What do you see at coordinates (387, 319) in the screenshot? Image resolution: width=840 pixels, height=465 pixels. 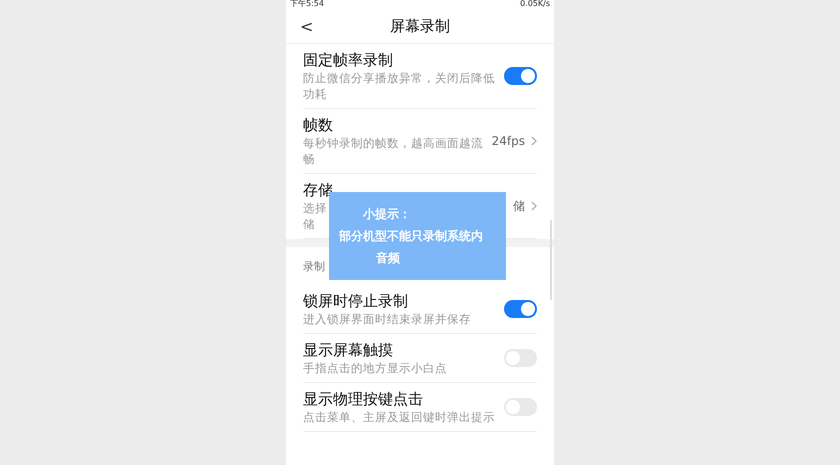 I see `setting-description: 进入锁屏界面时结束录屏并保存` at bounding box center [387, 319].